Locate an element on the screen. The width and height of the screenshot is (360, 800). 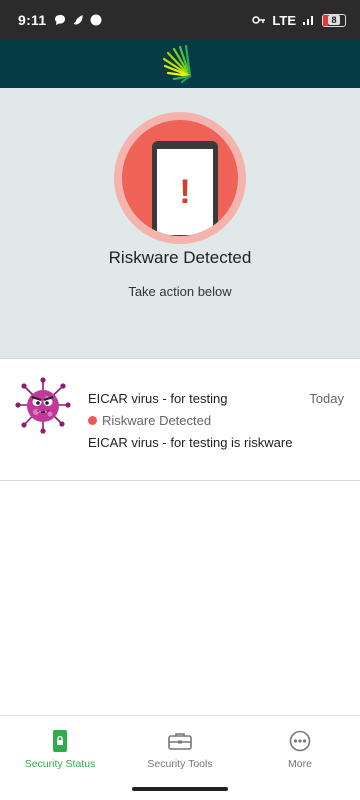
threat-status: Riskware Detected is located at coordinates (149, 420).